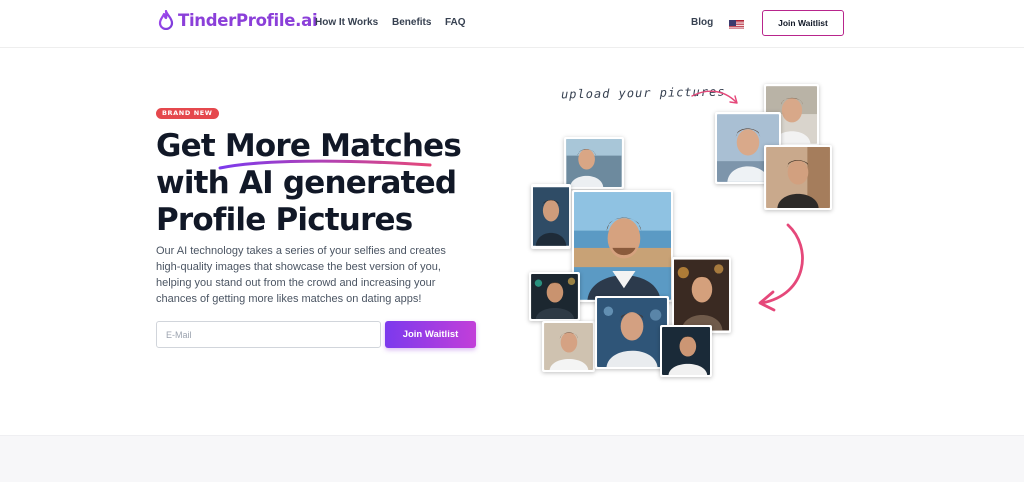 Image resolution: width=1024 pixels, height=482 pixels. Describe the element at coordinates (411, 22) in the screenshot. I see `nav-link-benefits: Benefits` at that location.